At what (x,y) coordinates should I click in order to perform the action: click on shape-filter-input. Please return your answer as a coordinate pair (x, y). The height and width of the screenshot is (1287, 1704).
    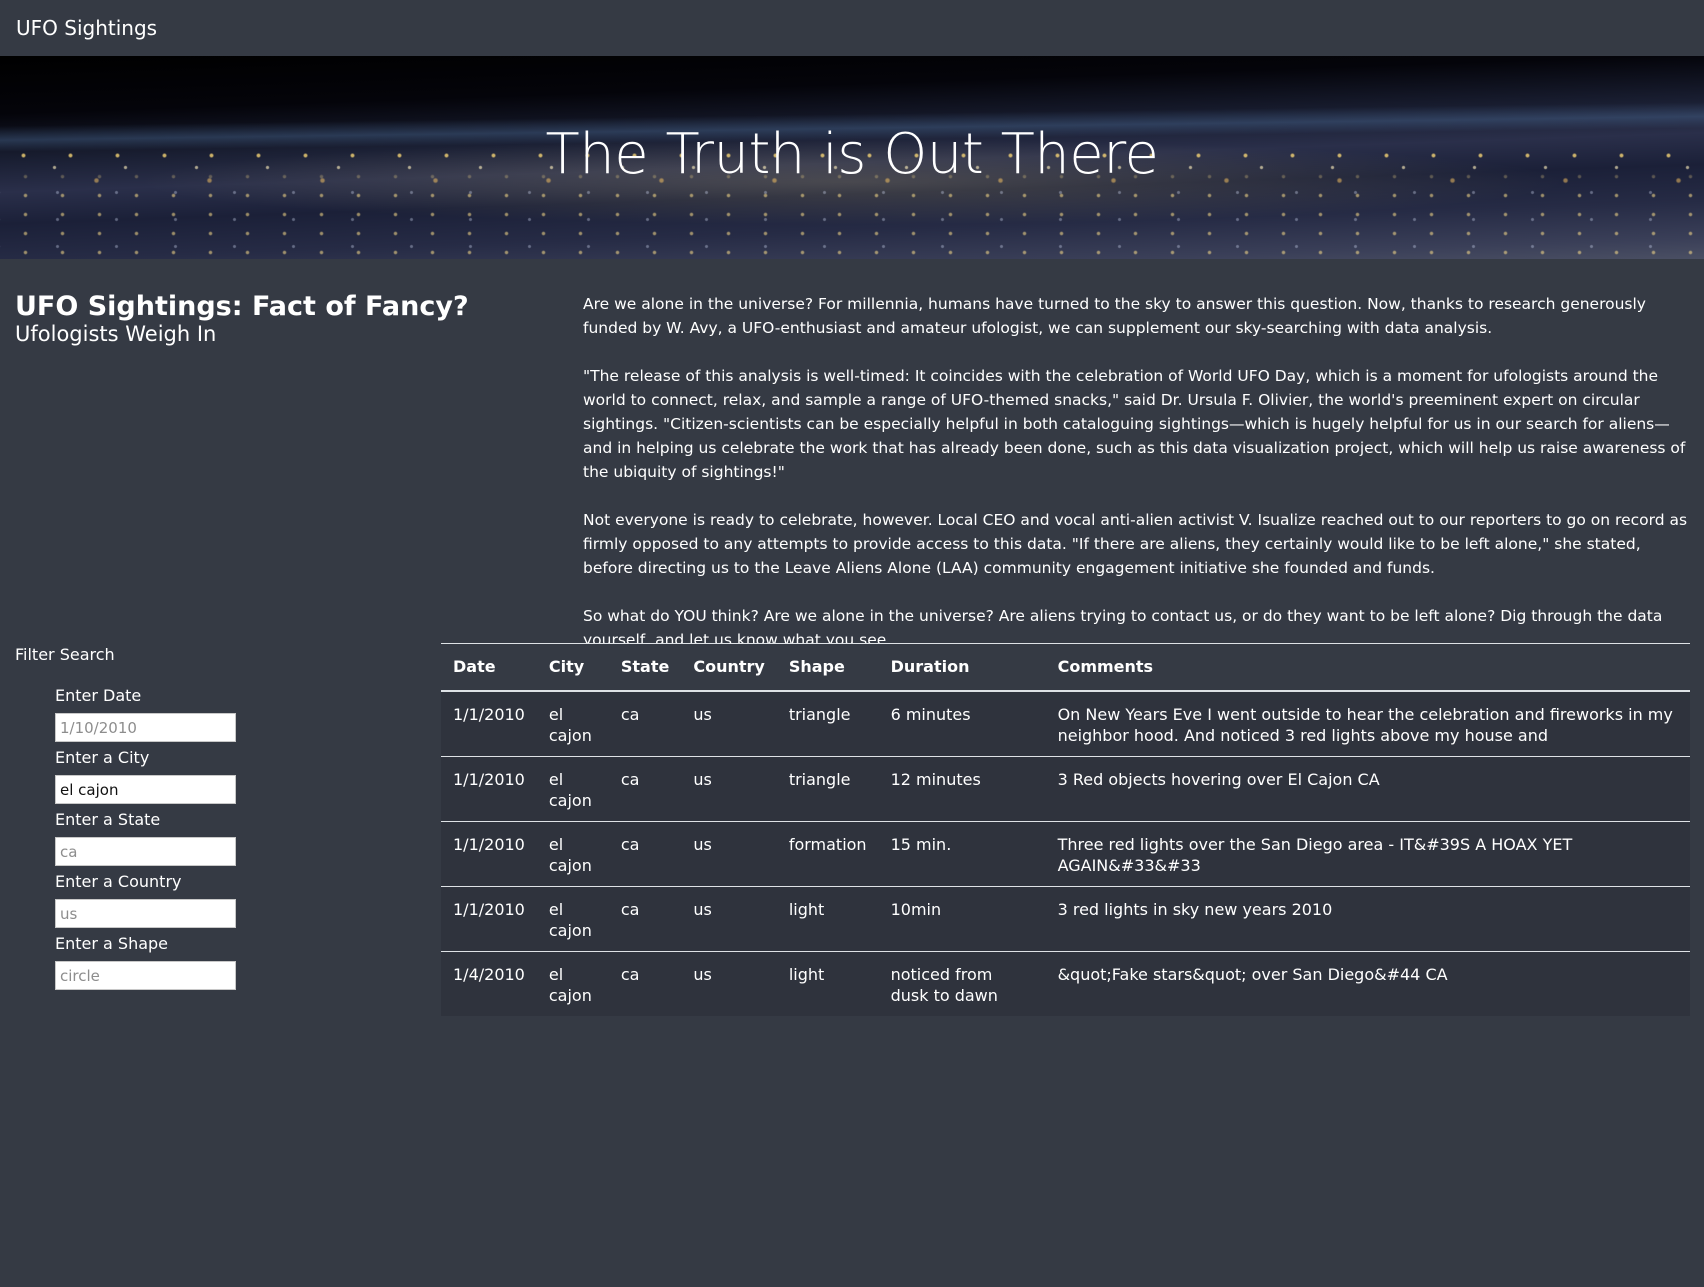
    Looking at the image, I should click on (145, 975).